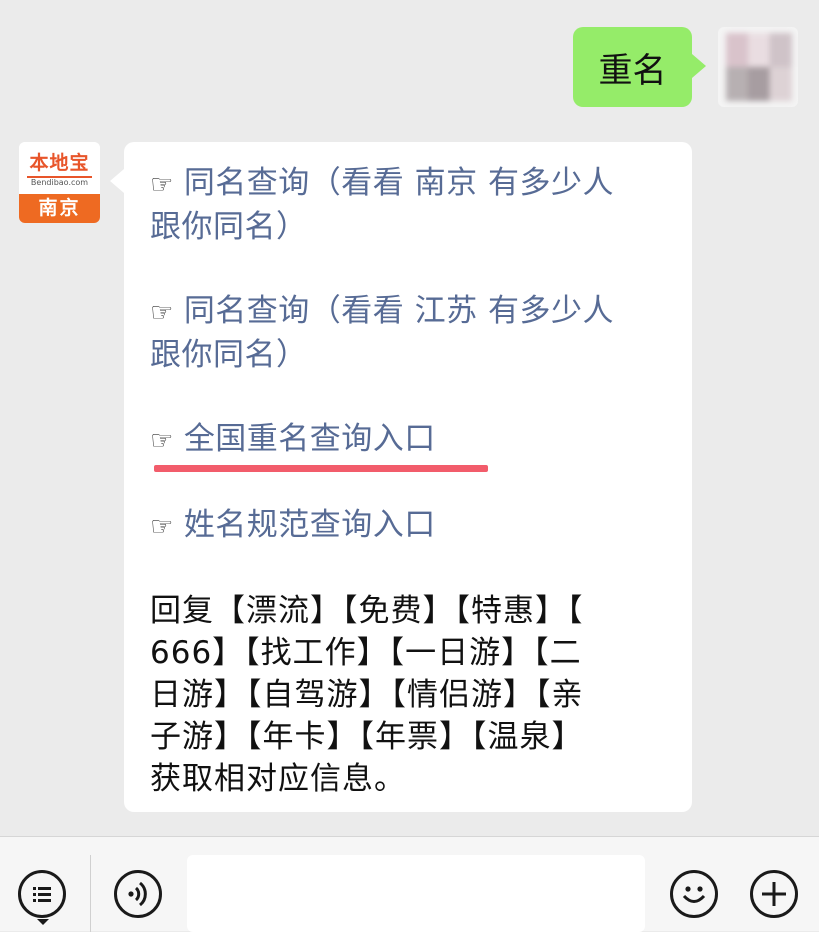 The image size is (819, 932). I want to click on blurred-avatar-image, so click(759, 67).